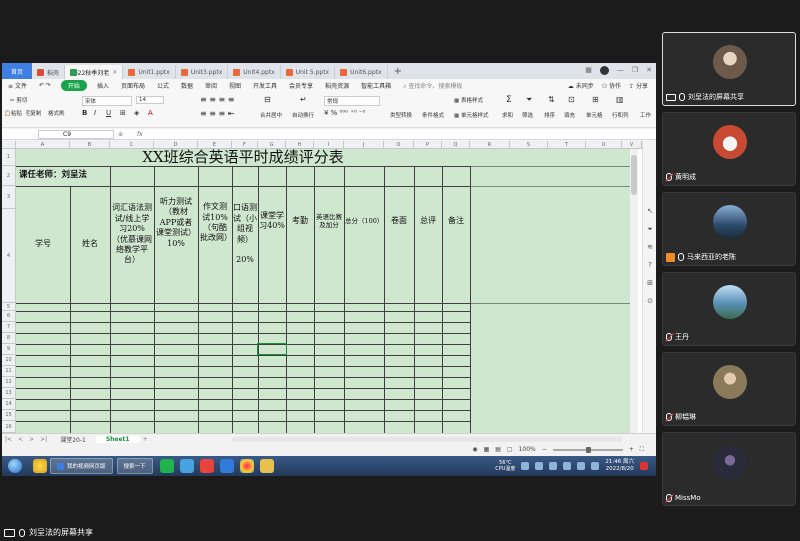  What do you see at coordinates (254, 72) in the screenshot?
I see `tab-unit4: Unit4.pptx` at bounding box center [254, 72].